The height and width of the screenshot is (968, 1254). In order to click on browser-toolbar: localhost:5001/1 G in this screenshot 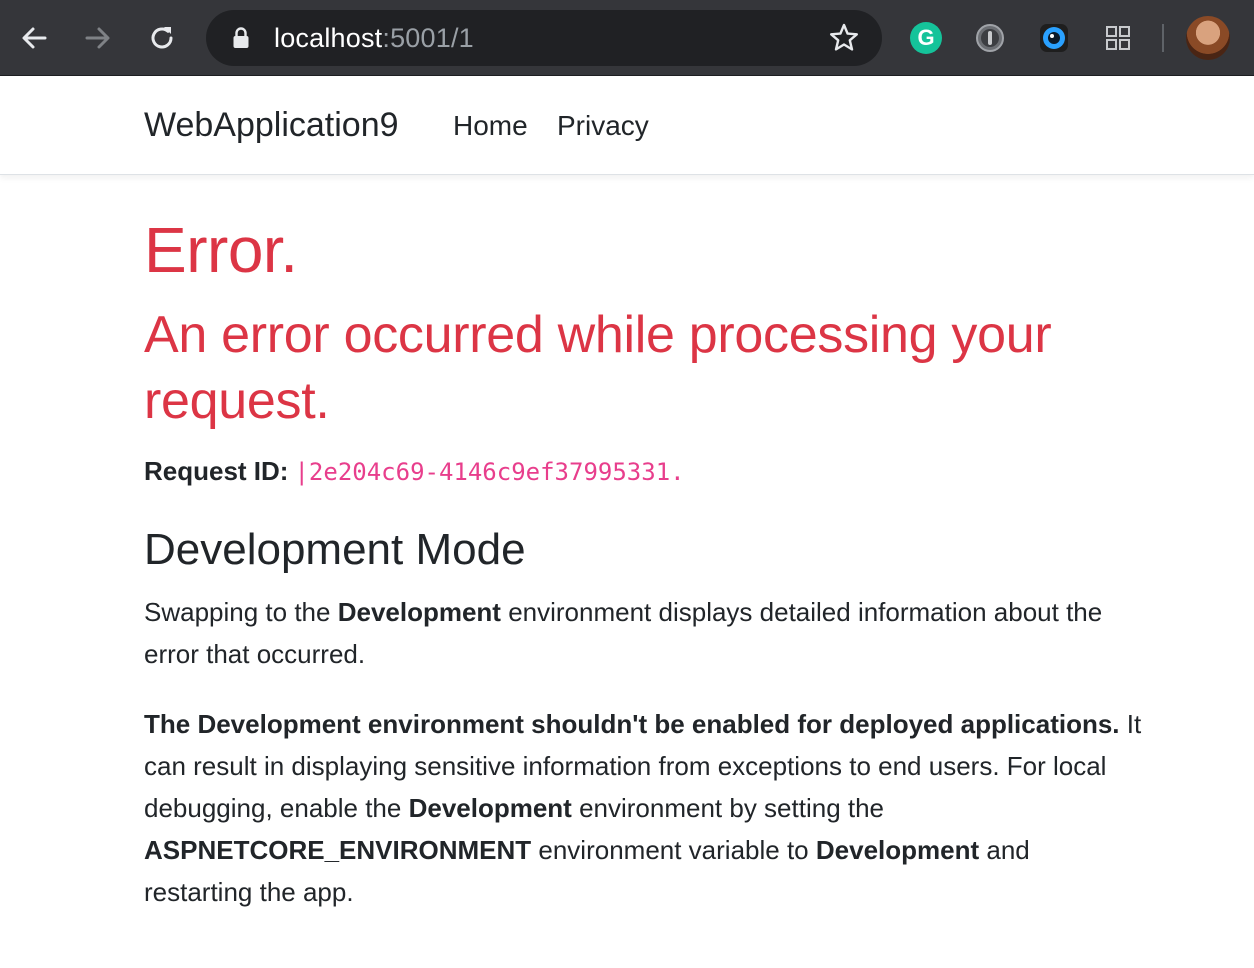, I will do `click(627, 38)`.